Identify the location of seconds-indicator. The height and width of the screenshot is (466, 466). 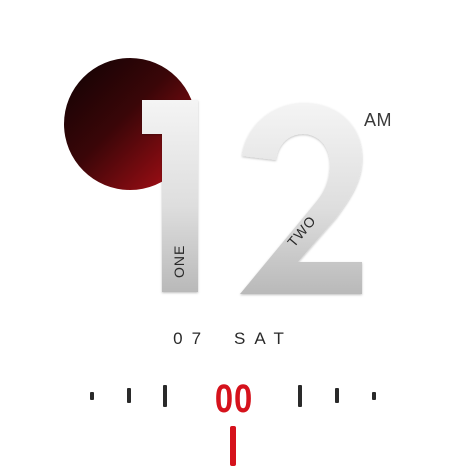
(233, 446).